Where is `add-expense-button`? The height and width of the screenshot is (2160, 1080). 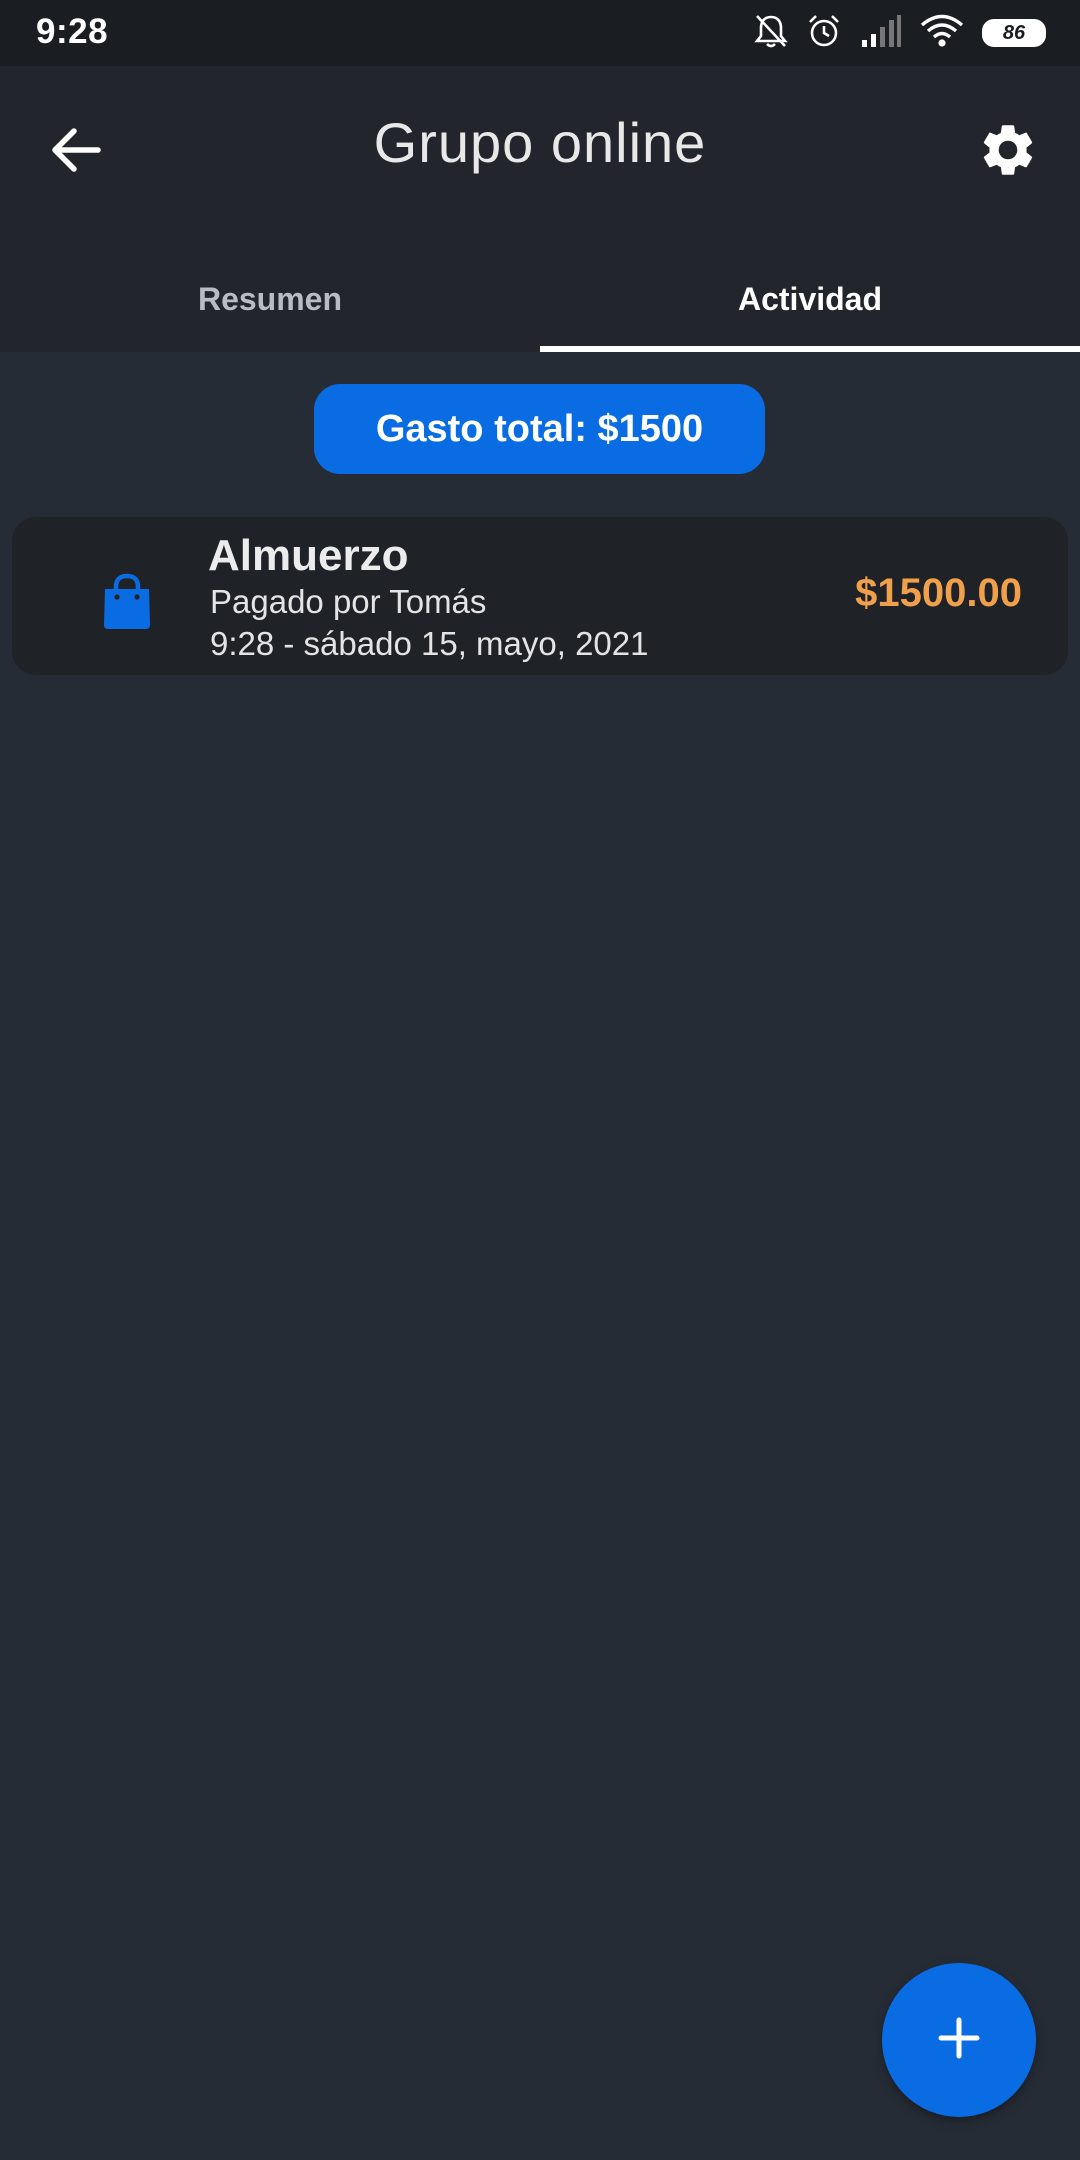 add-expense-button is located at coordinates (959, 2040).